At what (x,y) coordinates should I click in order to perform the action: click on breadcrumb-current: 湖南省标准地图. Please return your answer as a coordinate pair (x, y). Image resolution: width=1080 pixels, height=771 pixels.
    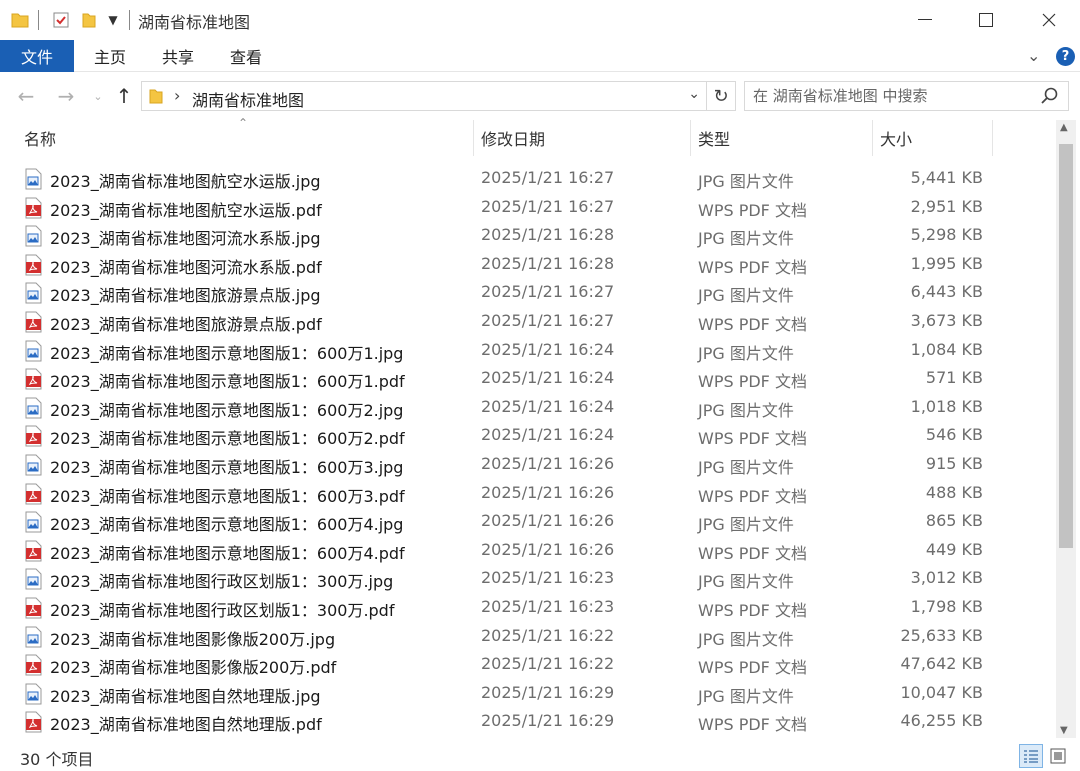
    Looking at the image, I should click on (248, 99).